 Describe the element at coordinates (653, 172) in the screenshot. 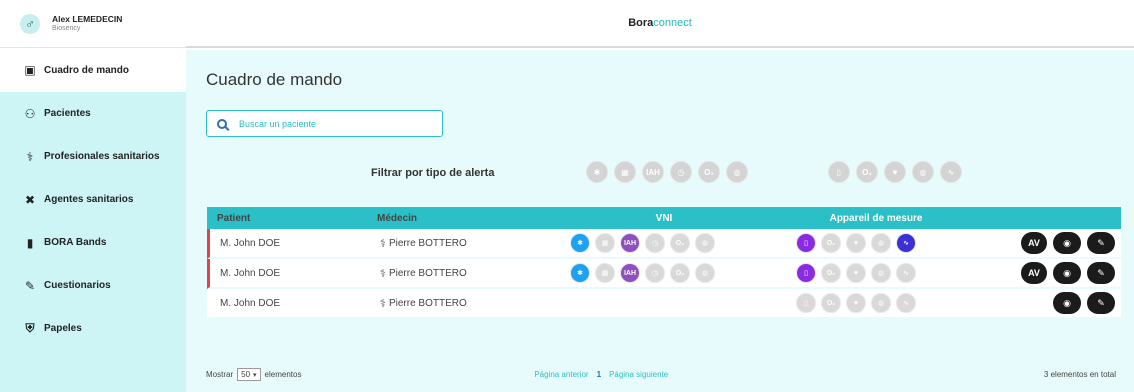

I see `filter-iah-icon: IAH` at that location.